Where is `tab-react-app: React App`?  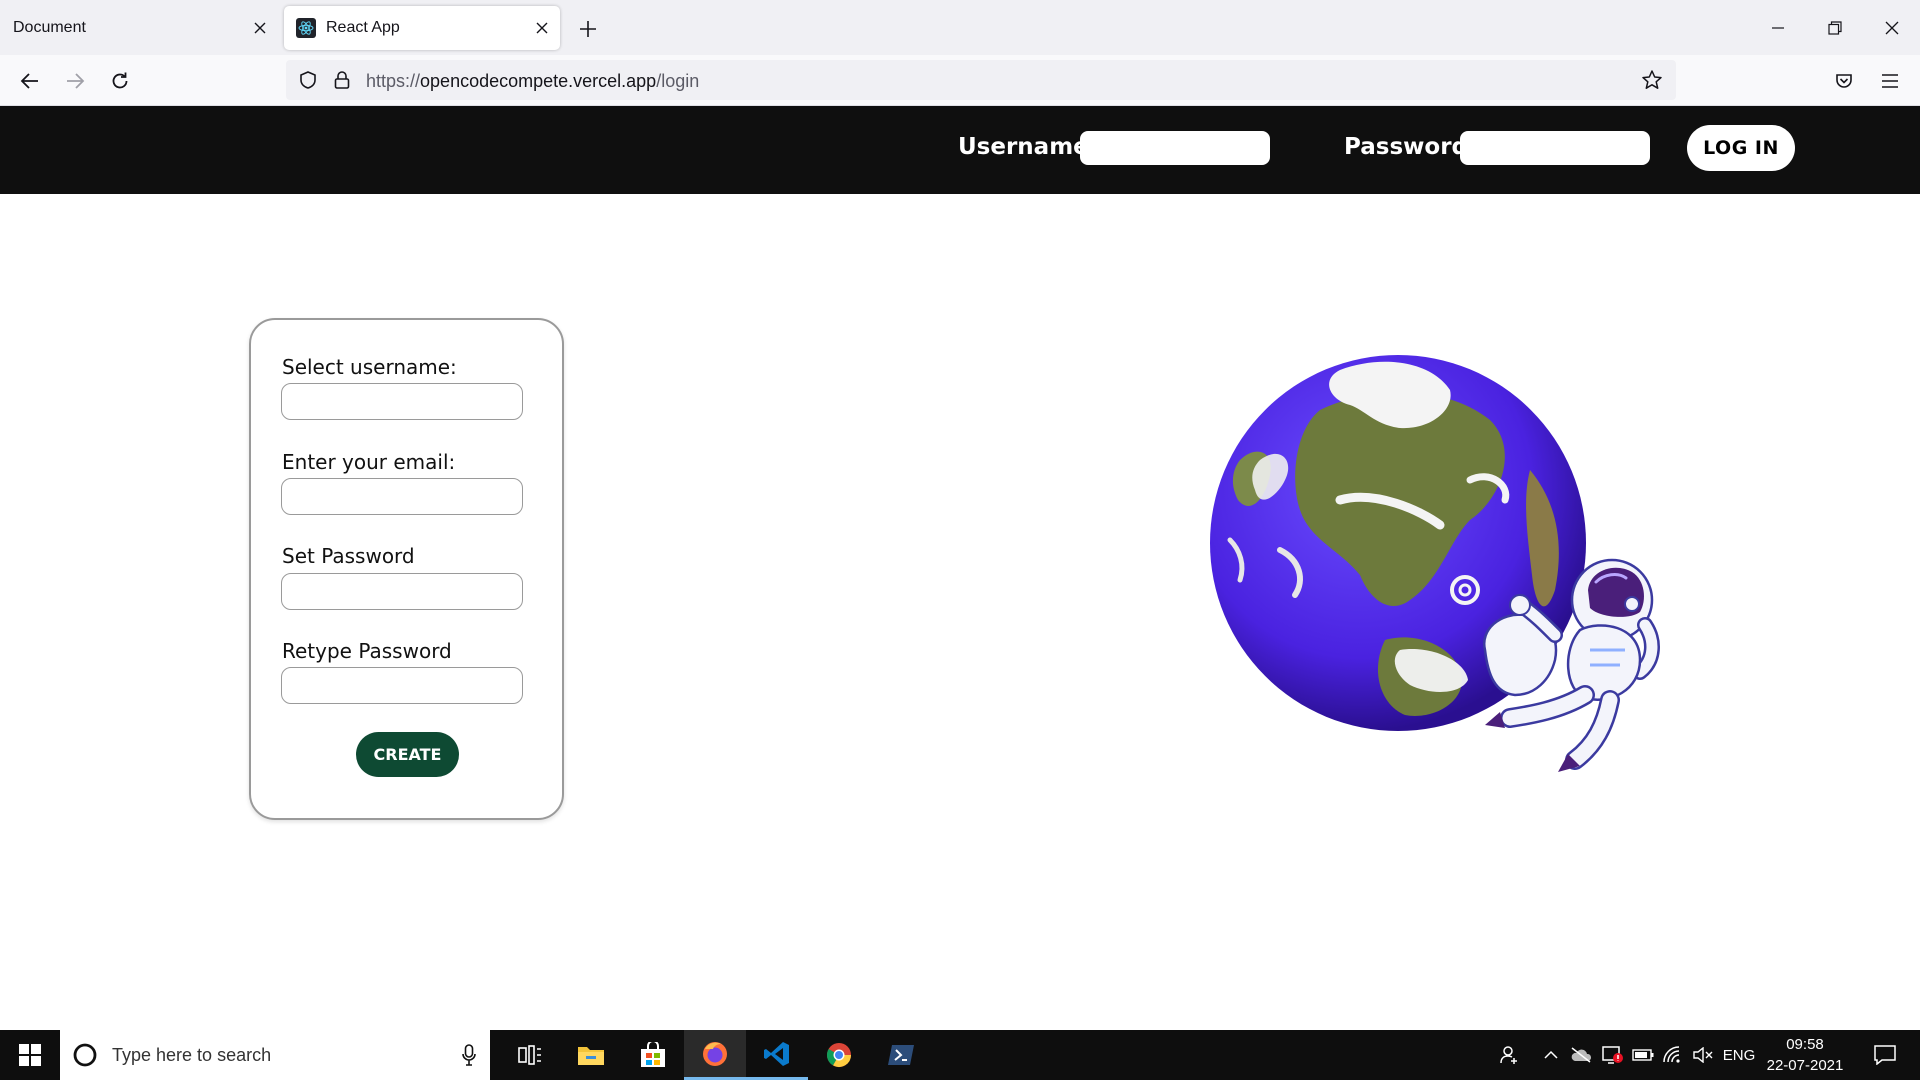
tab-react-app: React App is located at coordinates (422, 28).